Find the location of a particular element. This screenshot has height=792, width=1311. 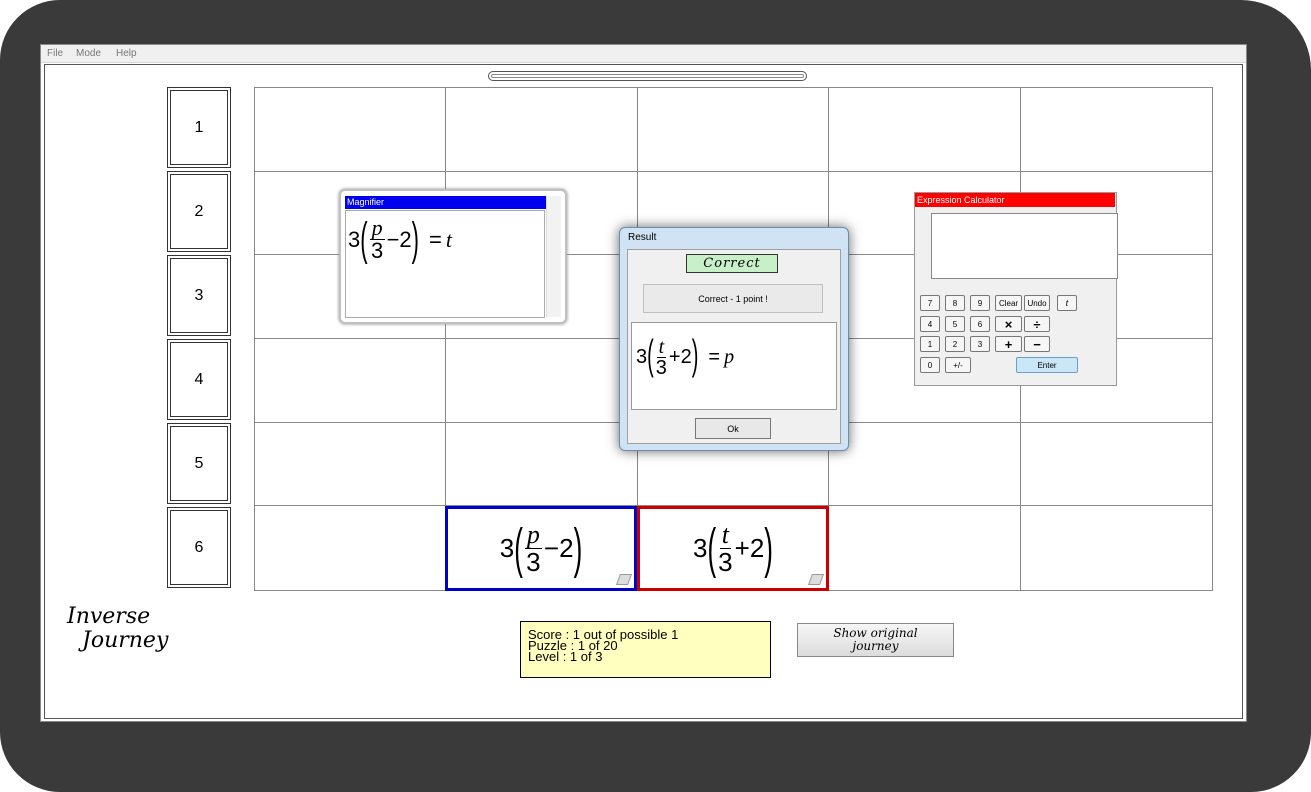

result-title: Result is located at coordinates (642, 237).